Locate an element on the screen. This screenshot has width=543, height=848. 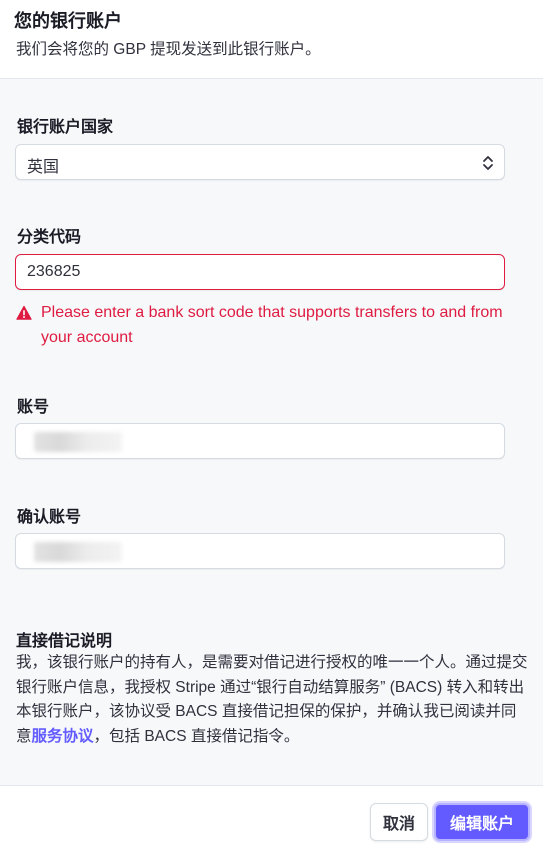
sort-code-label: 分类代码 is located at coordinates (49, 237).